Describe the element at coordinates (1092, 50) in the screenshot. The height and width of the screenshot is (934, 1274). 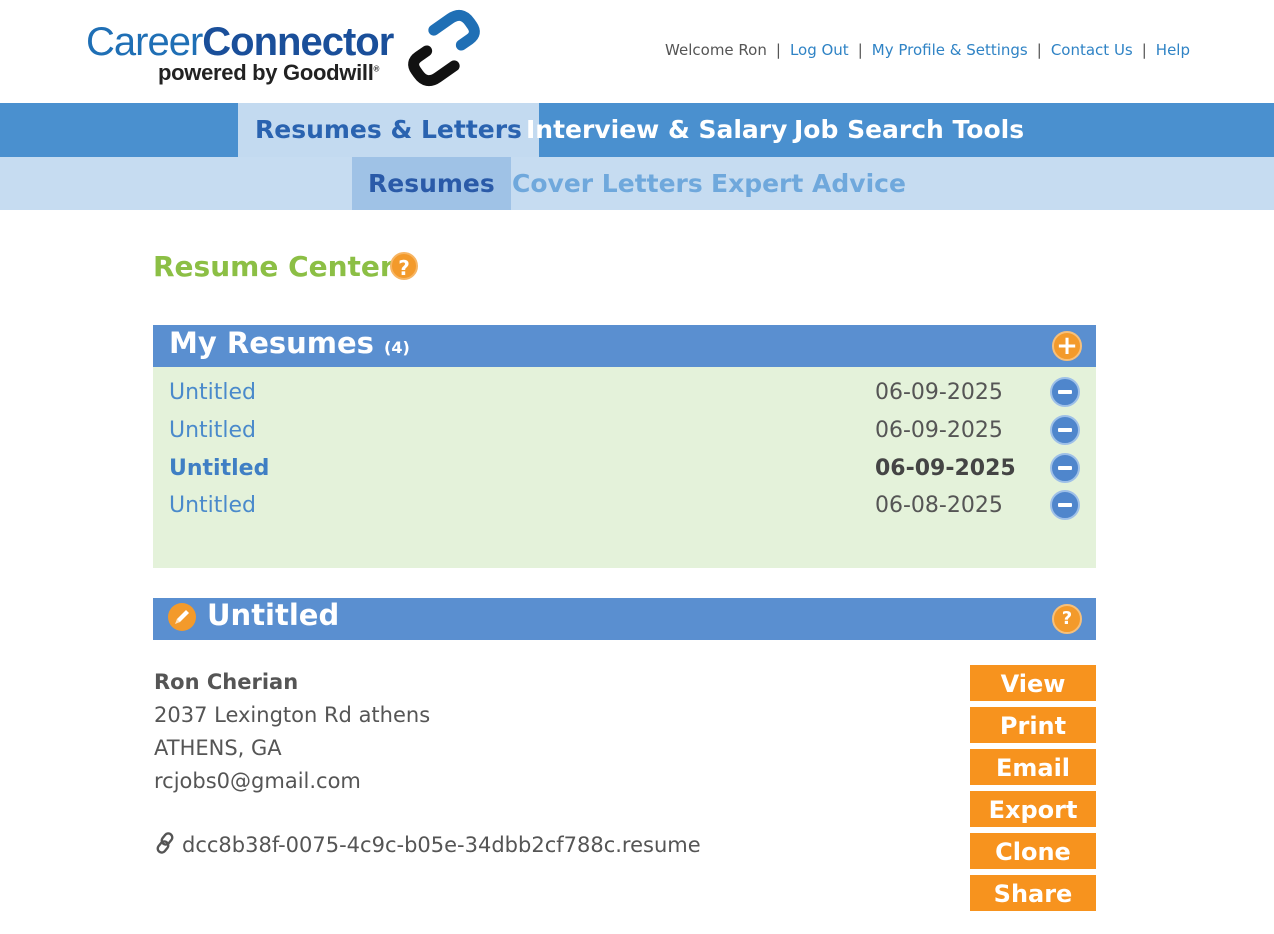
I see `contact-us-link: Contact Us` at that location.